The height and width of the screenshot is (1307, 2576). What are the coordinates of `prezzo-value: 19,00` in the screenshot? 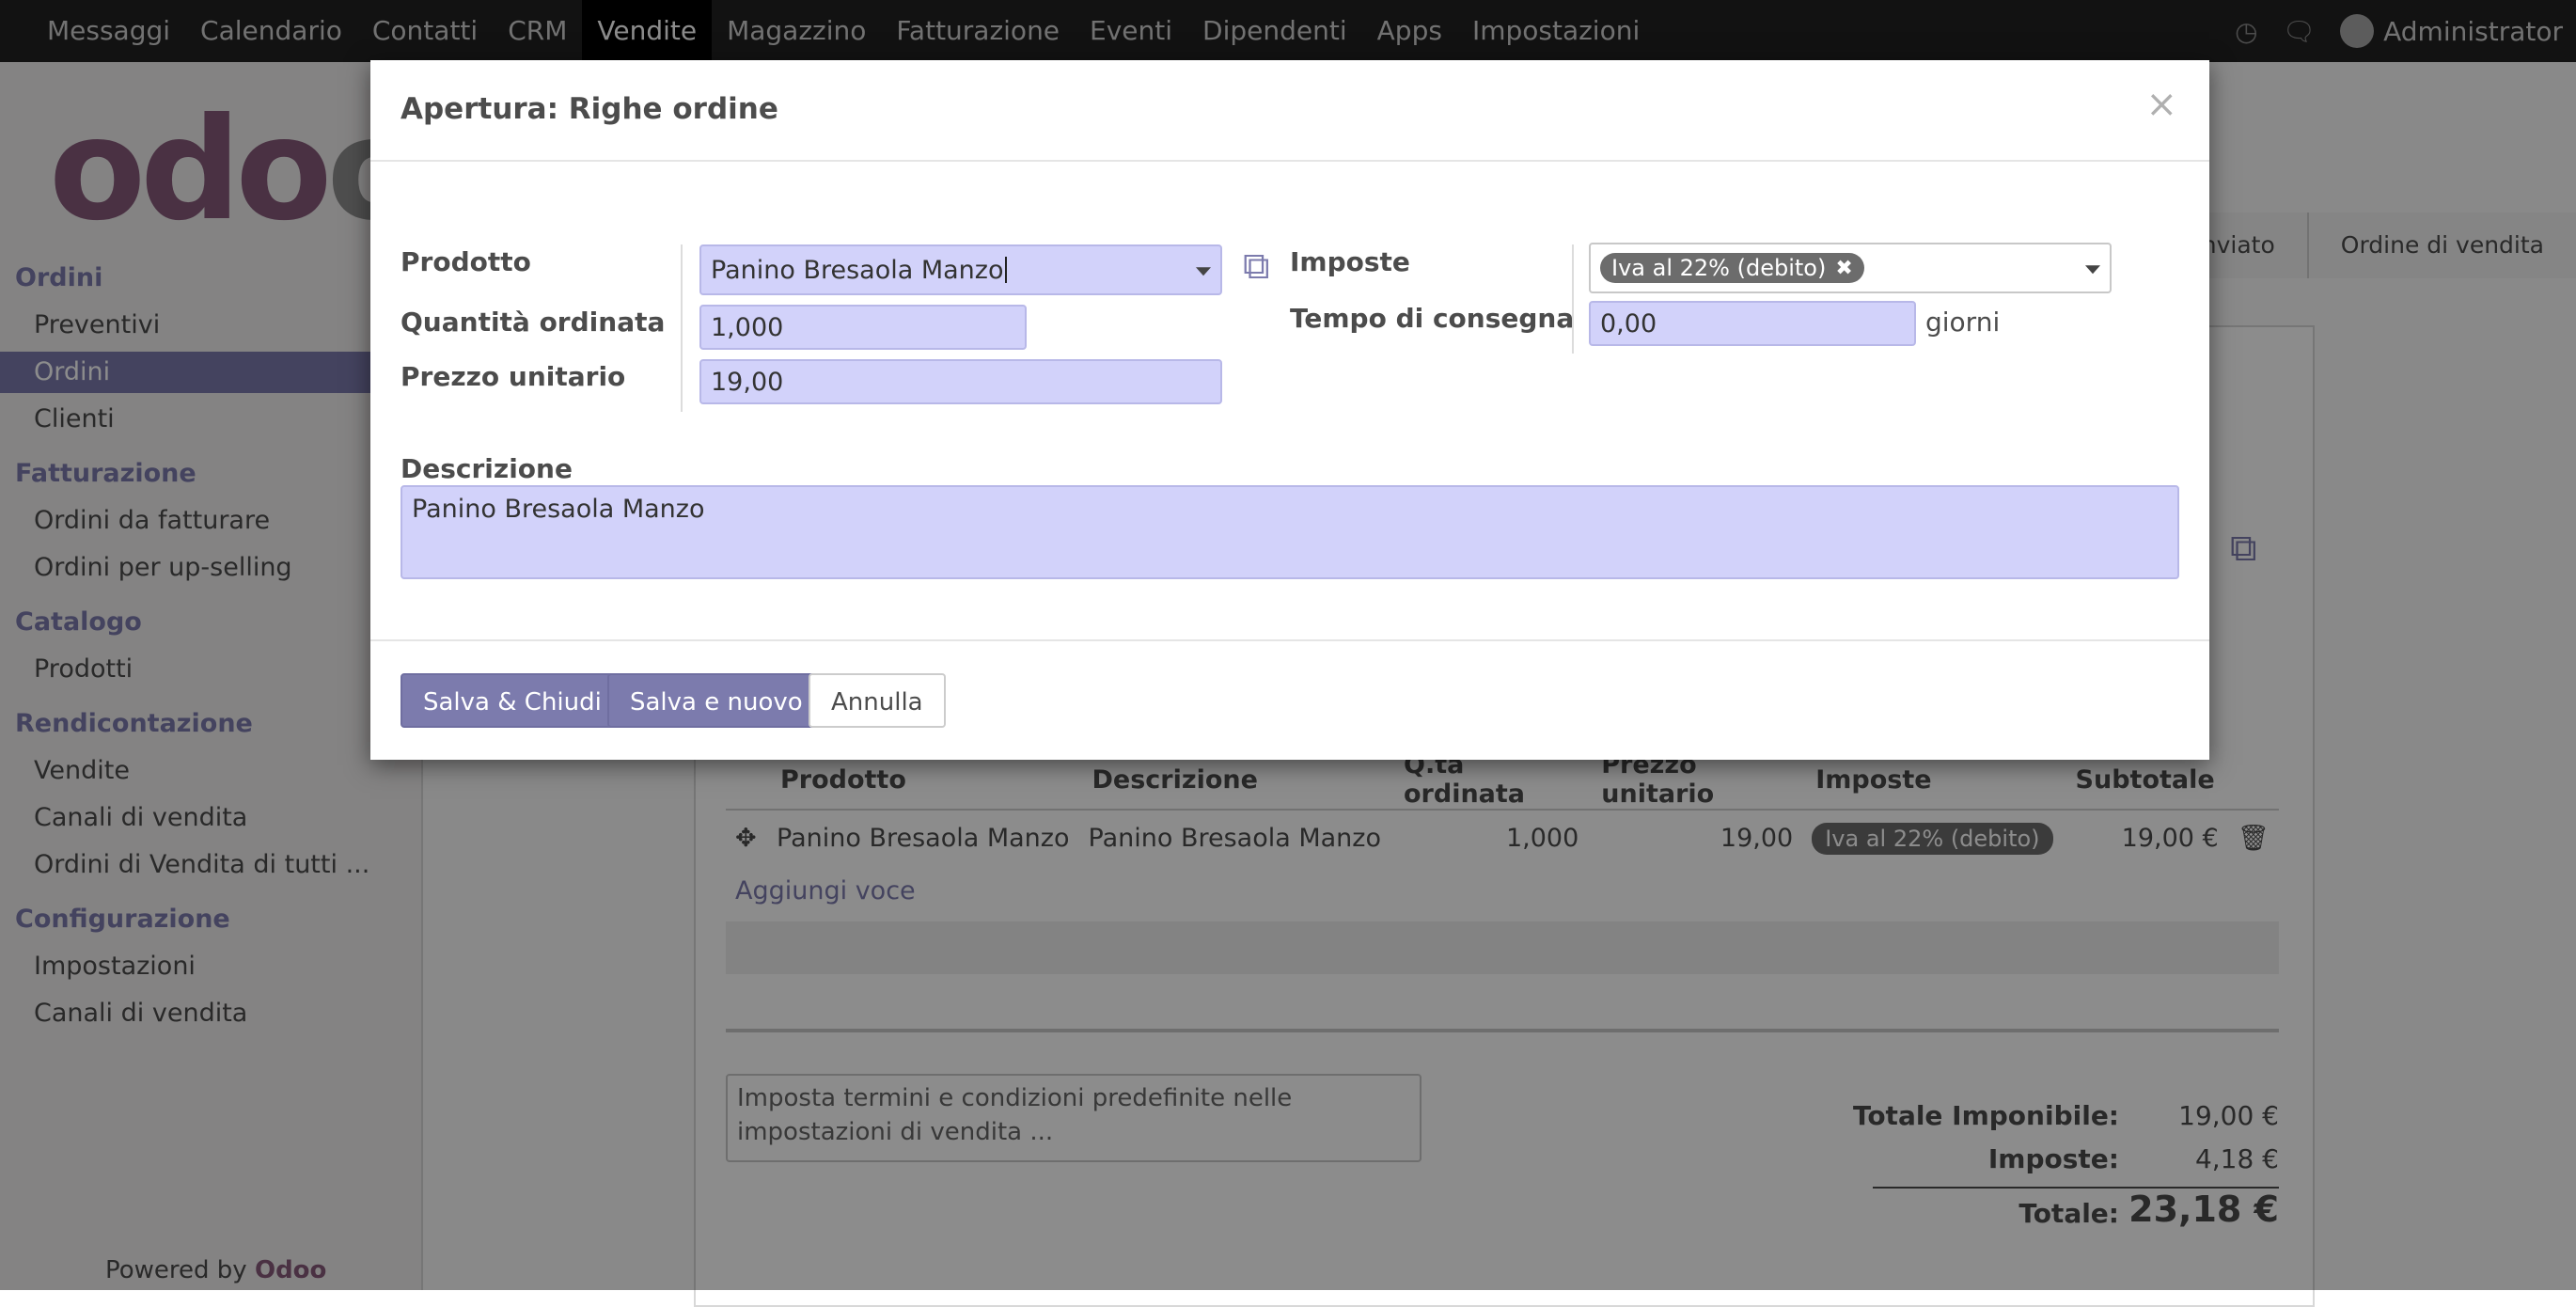 It's located at (748, 382).